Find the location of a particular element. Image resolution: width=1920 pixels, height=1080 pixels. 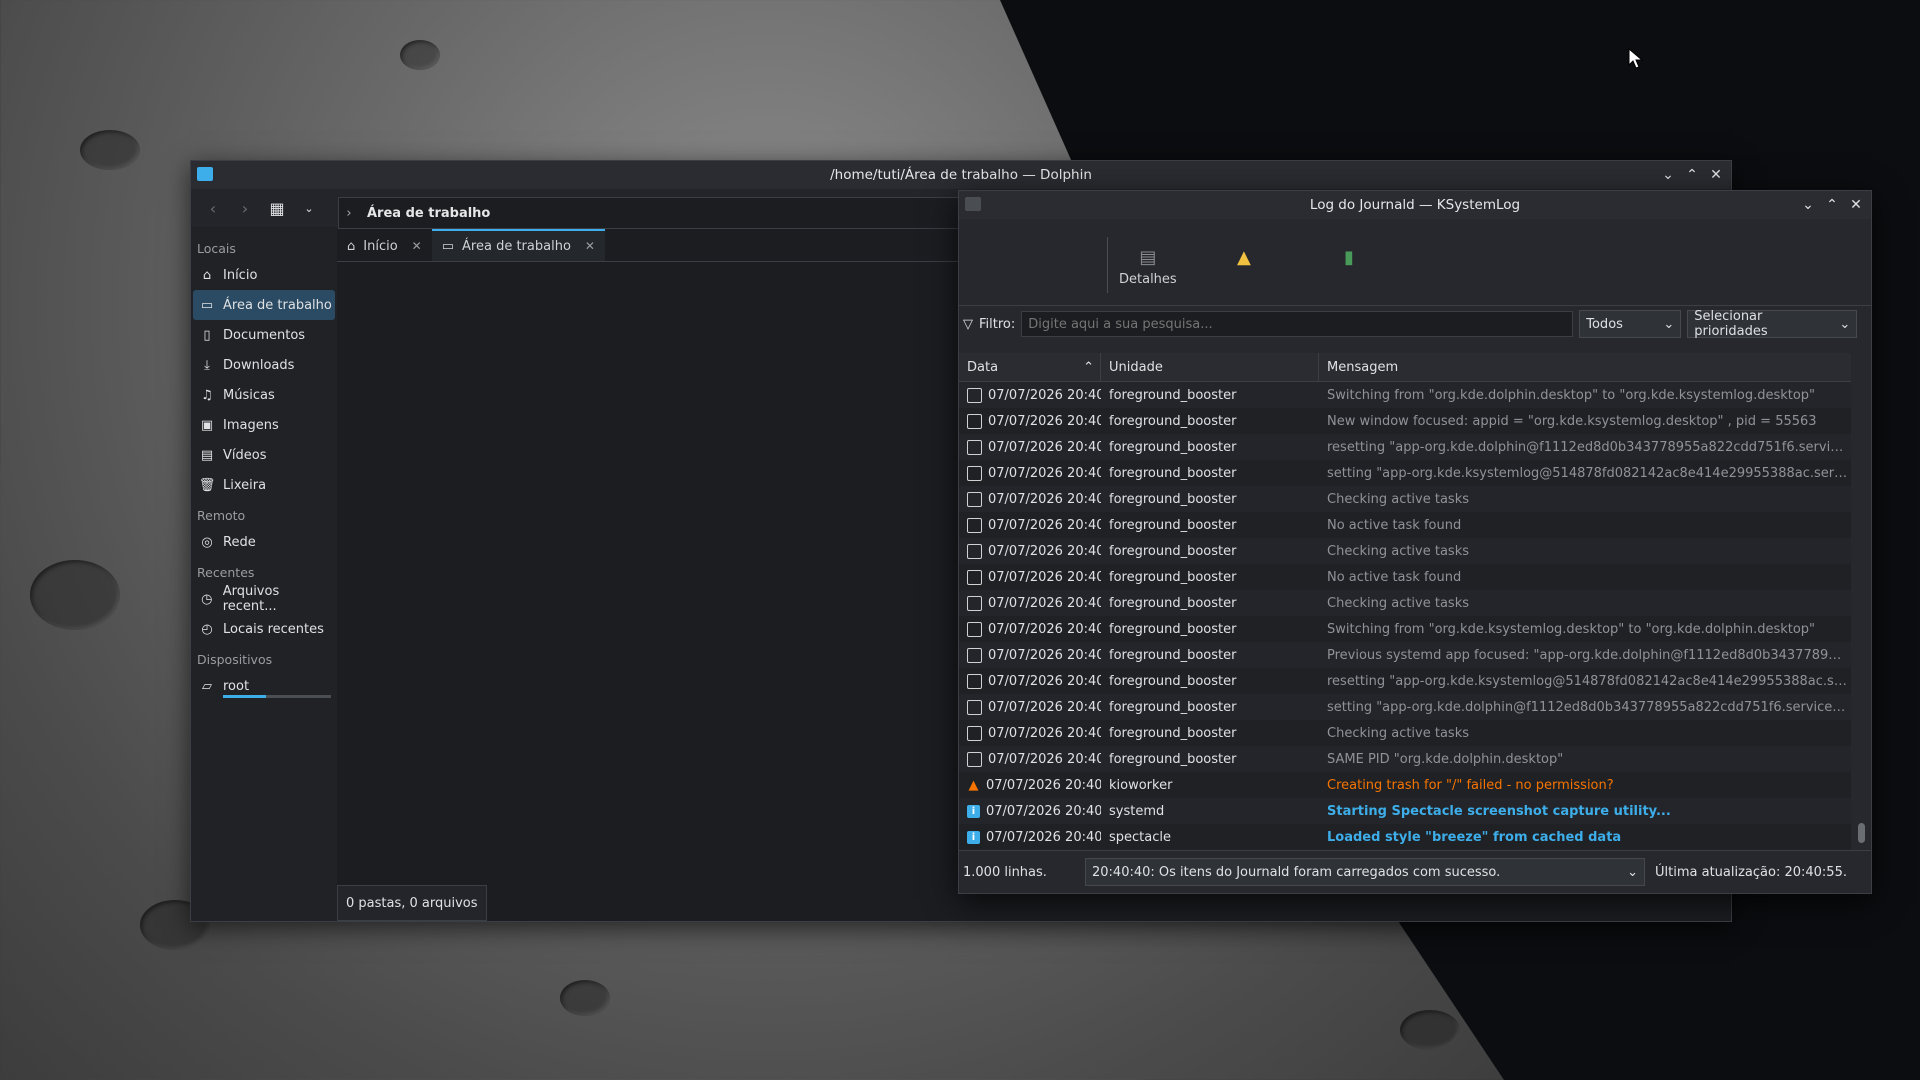

back-icon: ‹ is located at coordinates (213, 208).